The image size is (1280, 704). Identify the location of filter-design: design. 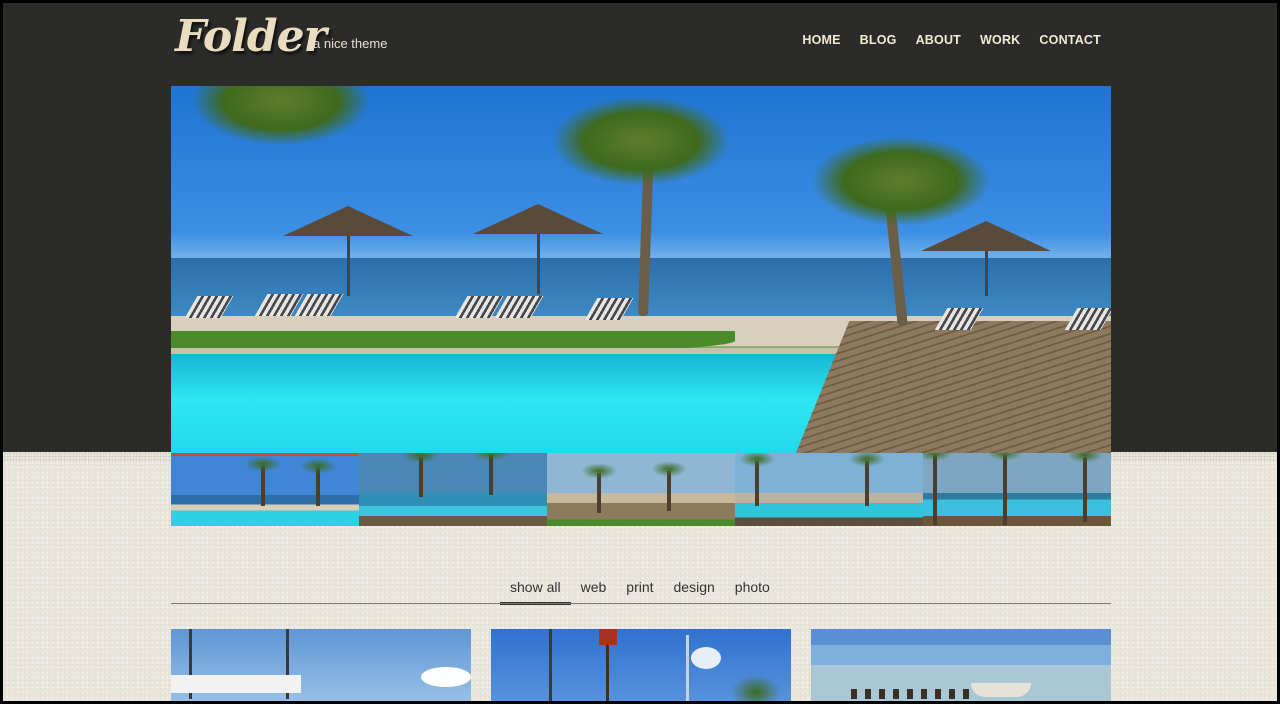
(694, 589).